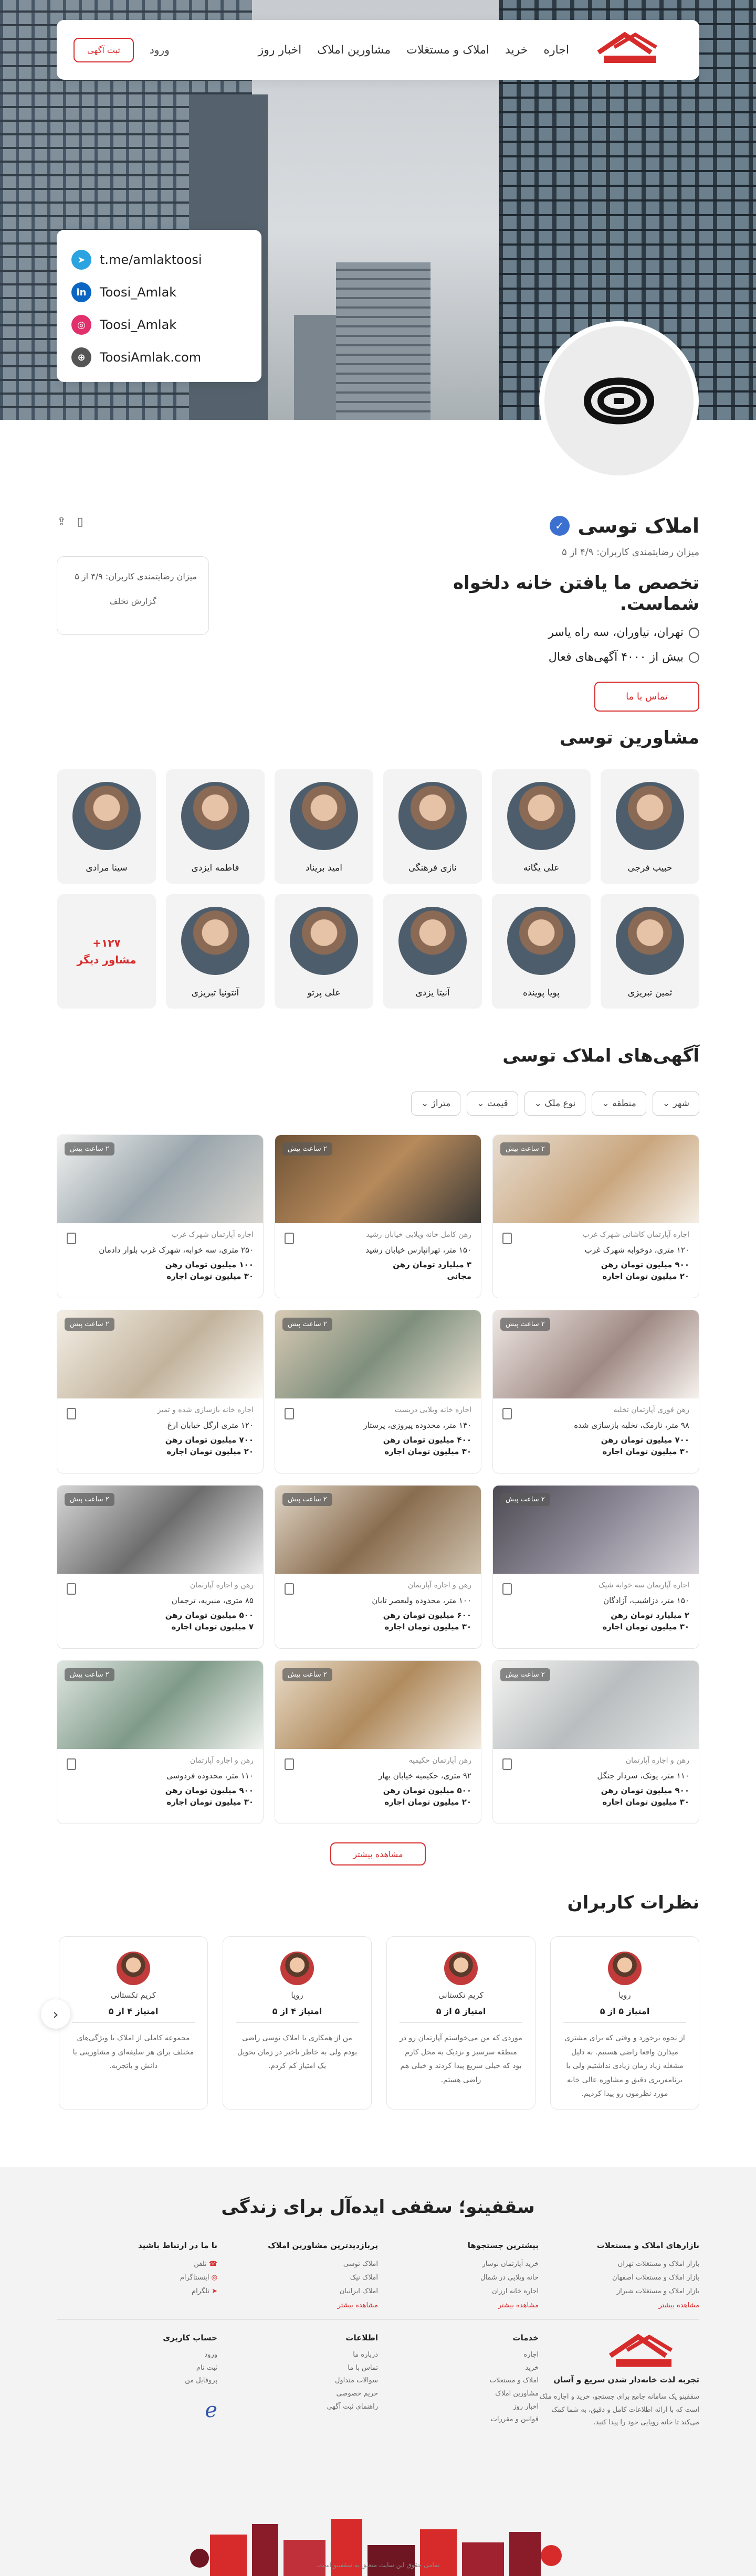 The height and width of the screenshot is (2576, 756). Describe the element at coordinates (463, 2278) in the screenshot. I see `footer-link: خانه ویلایی در شمال` at that location.